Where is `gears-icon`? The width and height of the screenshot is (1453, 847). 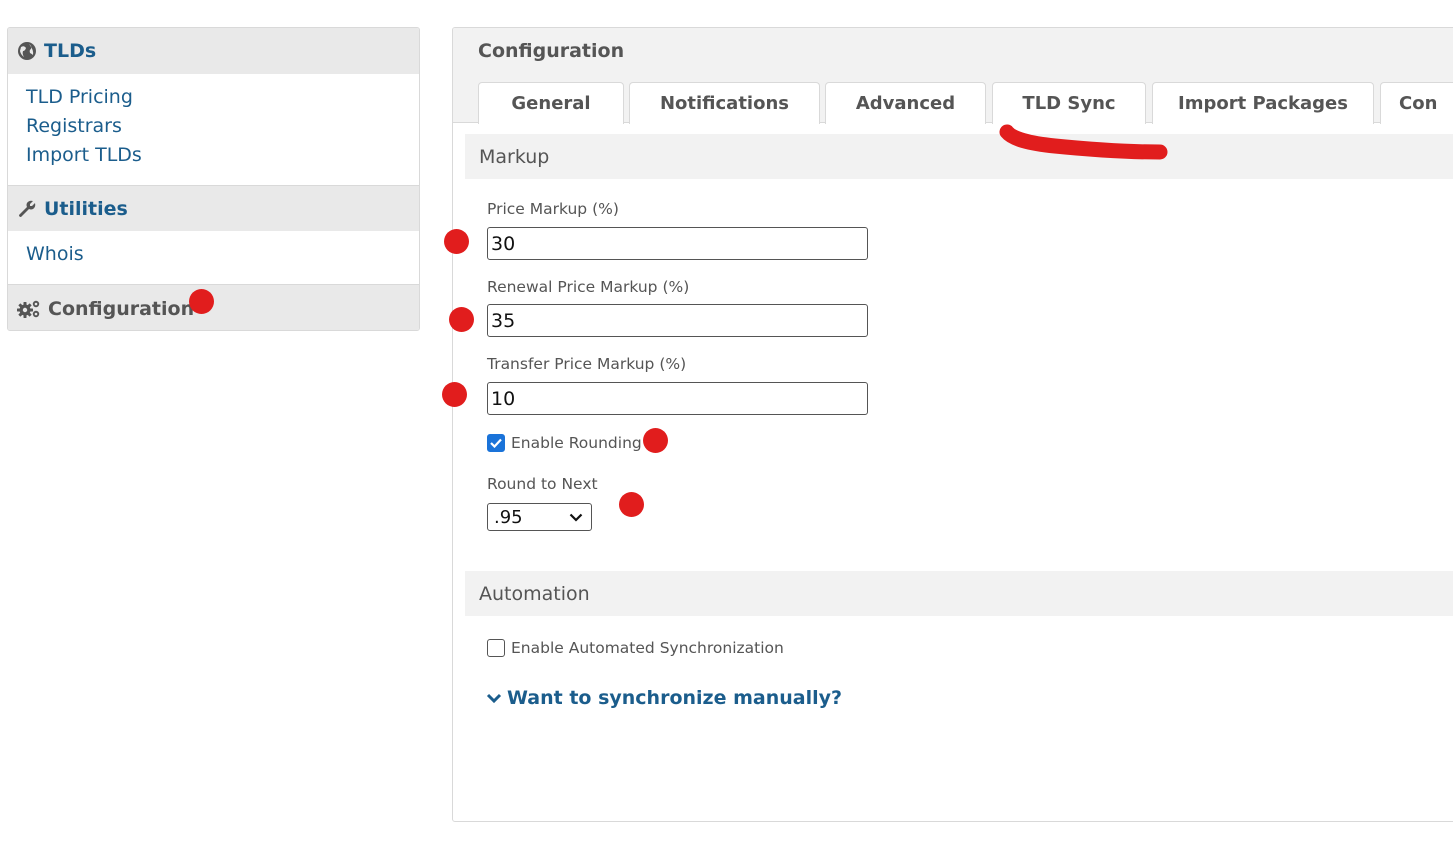
gears-icon is located at coordinates (28, 309).